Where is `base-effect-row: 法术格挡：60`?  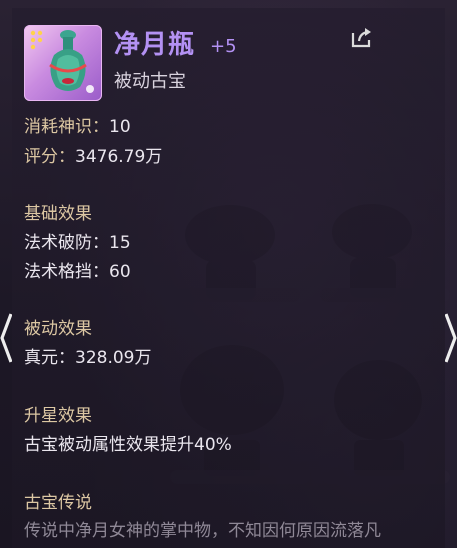
base-effect-row: 法术格挡：60 is located at coordinates (77, 272).